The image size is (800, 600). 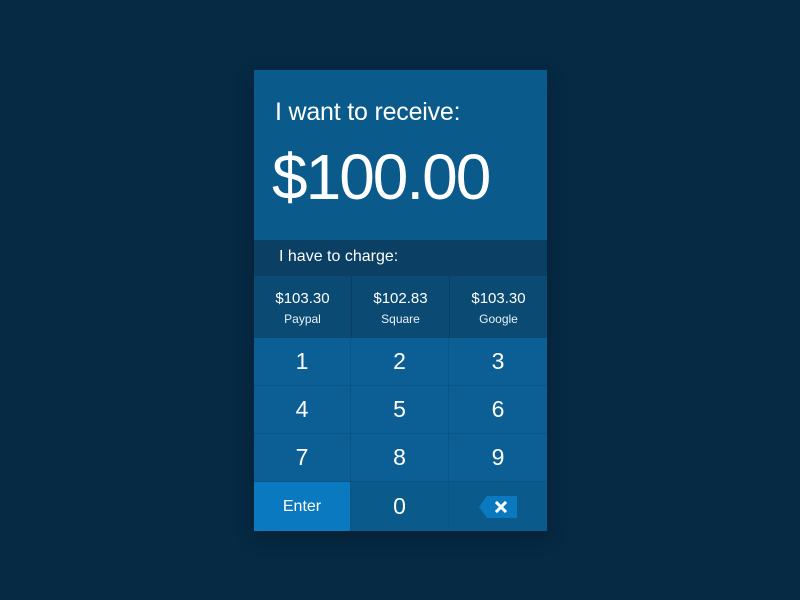 I want to click on enter-button: Enter, so click(x=302, y=506).